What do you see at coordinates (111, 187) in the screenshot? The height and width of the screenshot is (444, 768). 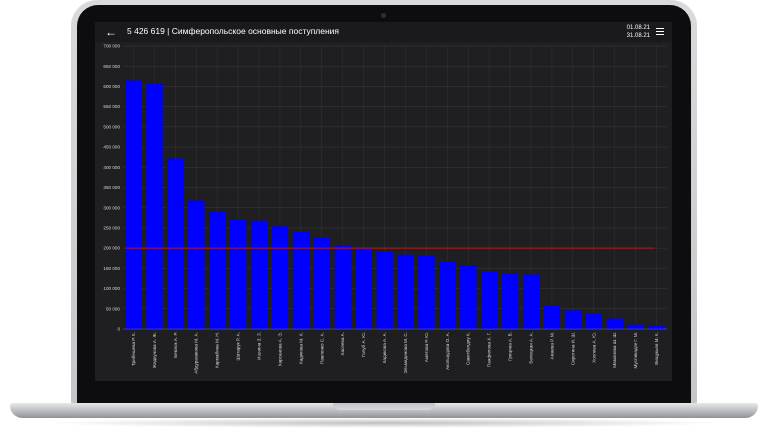 I see `y-tick-label: 350 000` at bounding box center [111, 187].